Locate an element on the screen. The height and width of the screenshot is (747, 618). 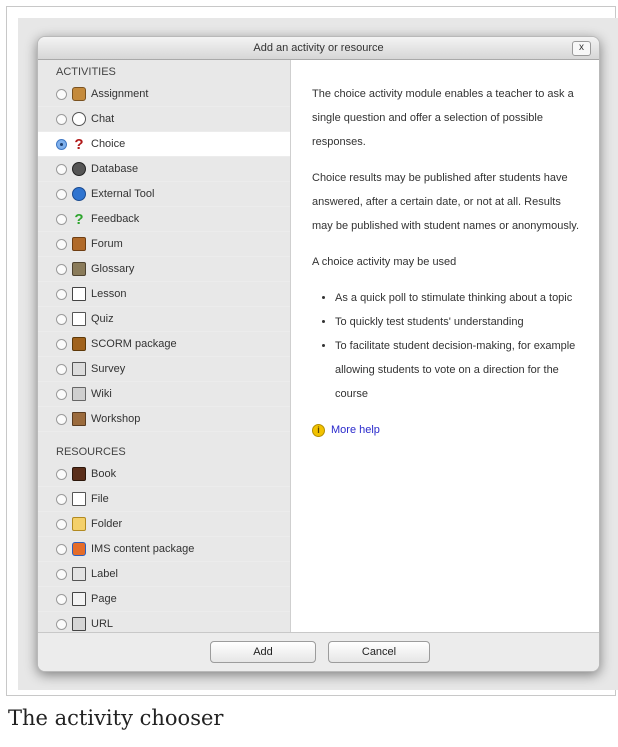
quiz-icon is located at coordinates (79, 319).